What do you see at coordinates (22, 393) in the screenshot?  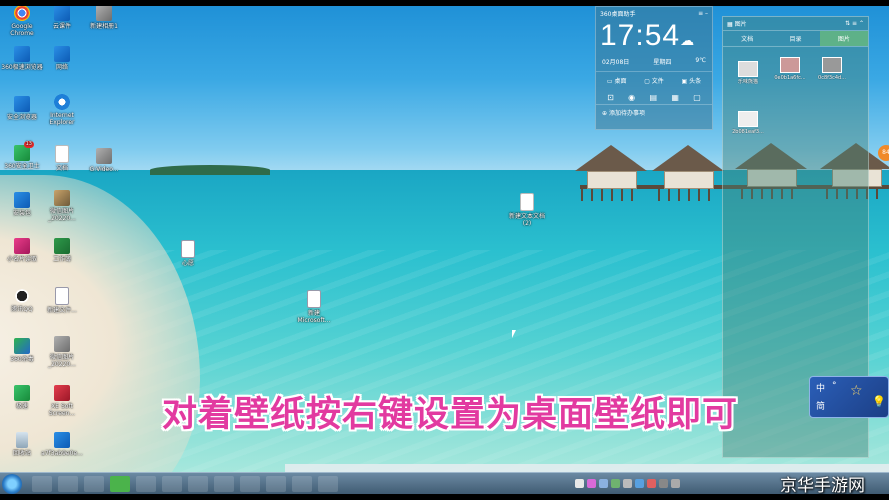 I see `speed-icon` at bounding box center [22, 393].